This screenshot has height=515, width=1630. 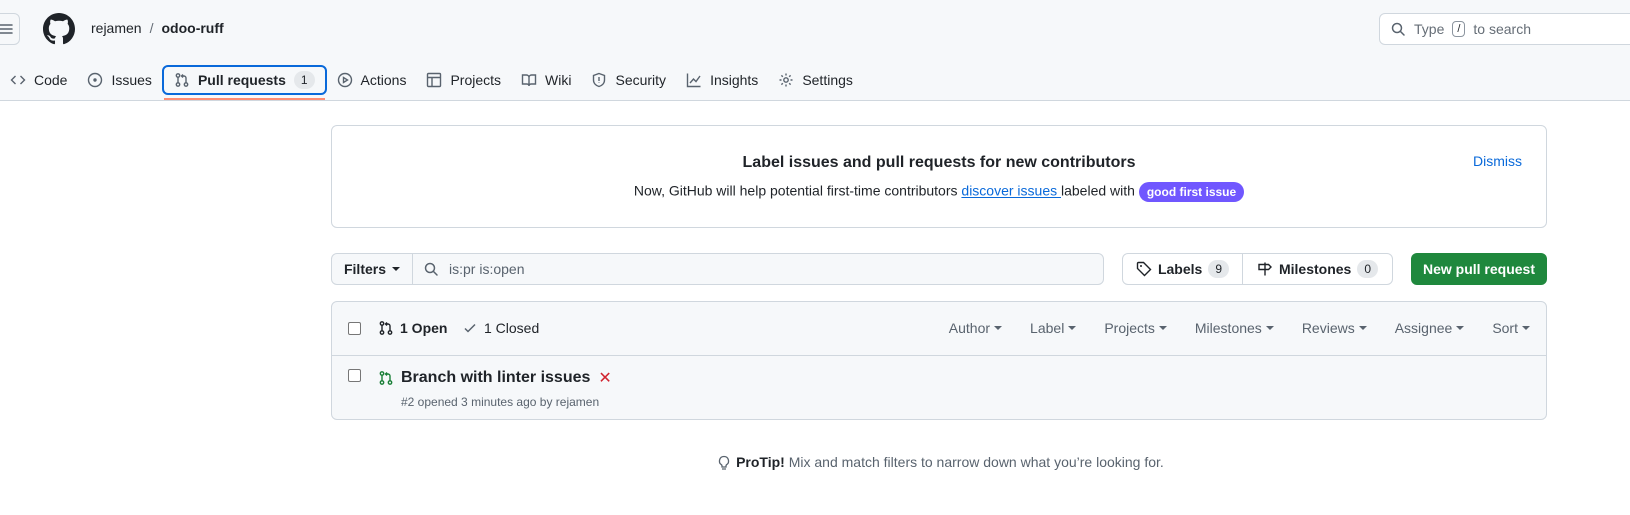 What do you see at coordinates (1228, 328) in the screenshot?
I see `menu-label: Milestones` at bounding box center [1228, 328].